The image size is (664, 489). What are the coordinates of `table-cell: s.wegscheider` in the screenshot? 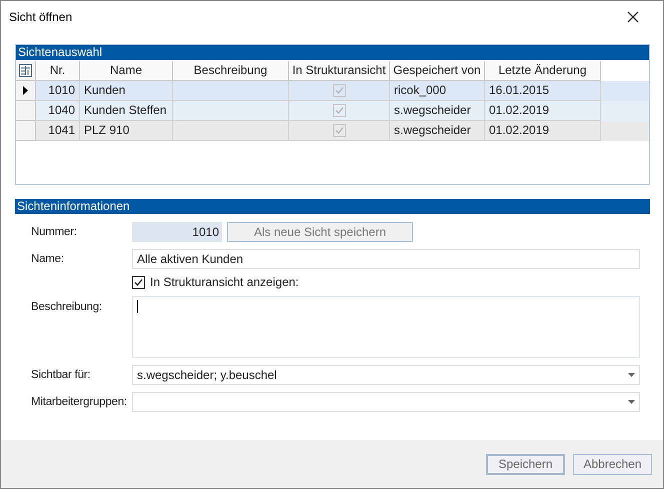 It's located at (437, 131).